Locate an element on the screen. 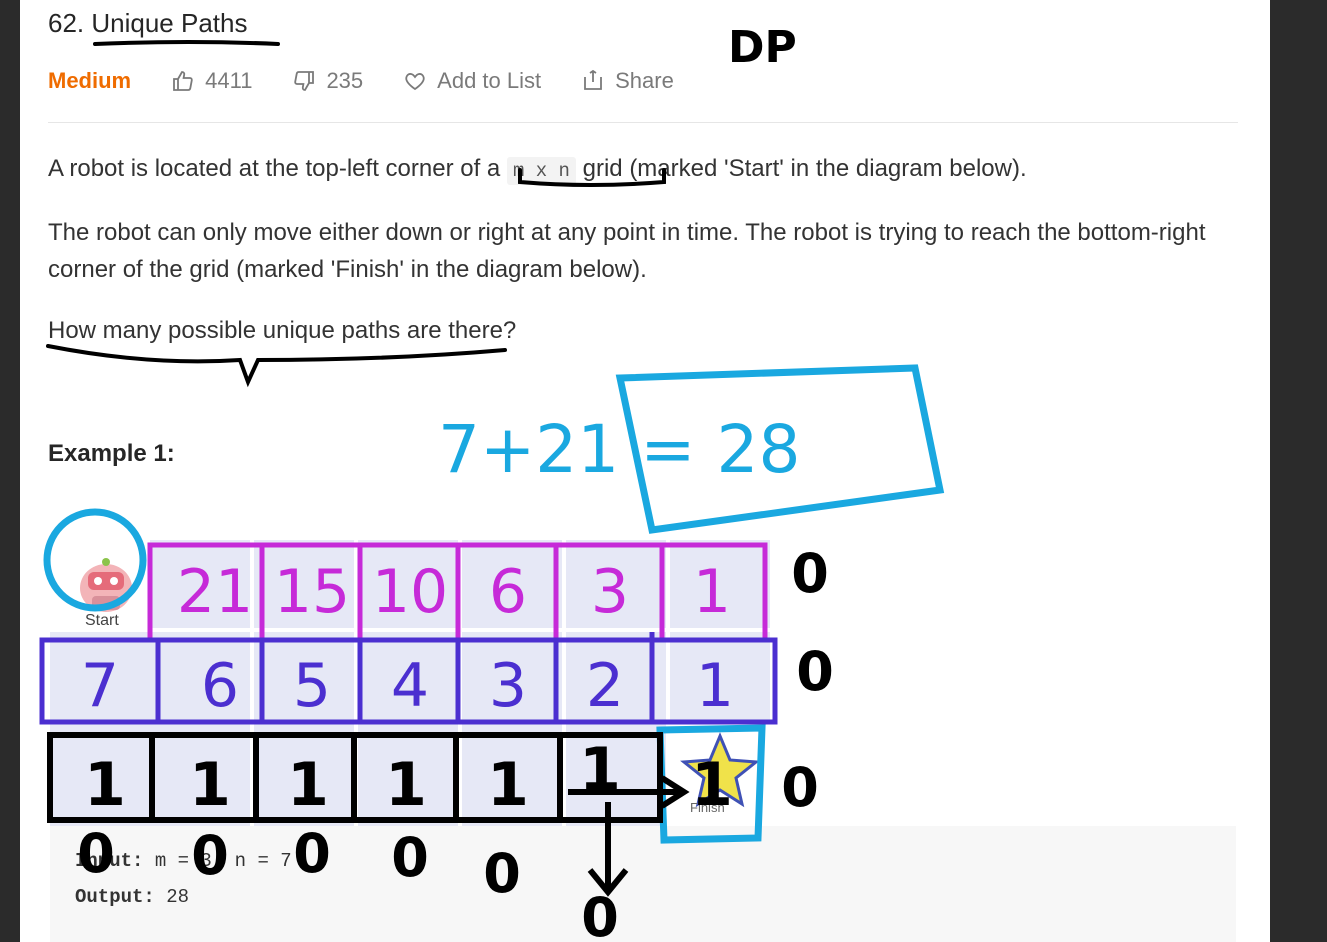 The height and width of the screenshot is (942, 1327). down-arrow is located at coordinates (608, 849).